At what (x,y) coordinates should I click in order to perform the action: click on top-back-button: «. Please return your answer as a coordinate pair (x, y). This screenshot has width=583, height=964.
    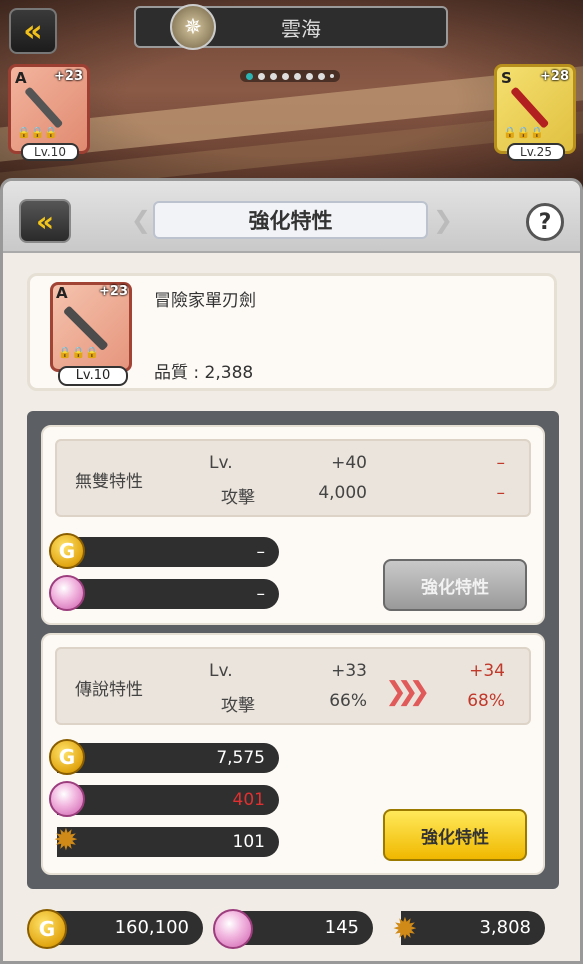
    Looking at the image, I should click on (33, 31).